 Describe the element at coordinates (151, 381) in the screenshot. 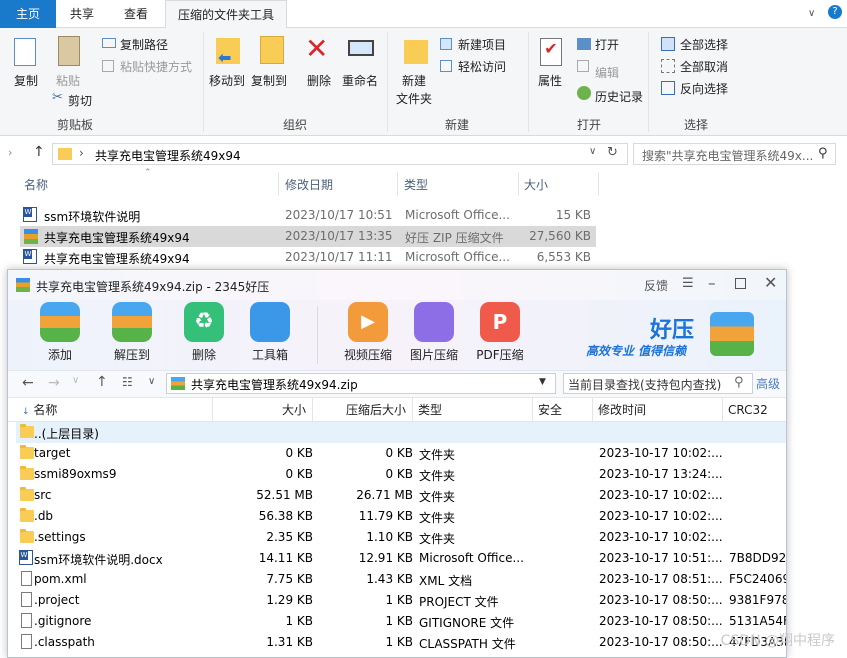

I see `view-dropdown-icon: ∨` at that location.